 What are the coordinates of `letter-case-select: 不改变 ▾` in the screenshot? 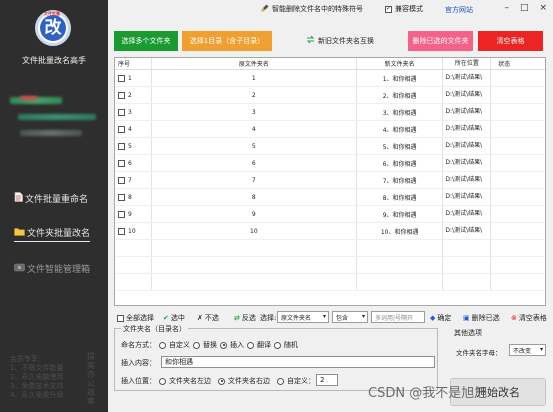 It's located at (527, 350).